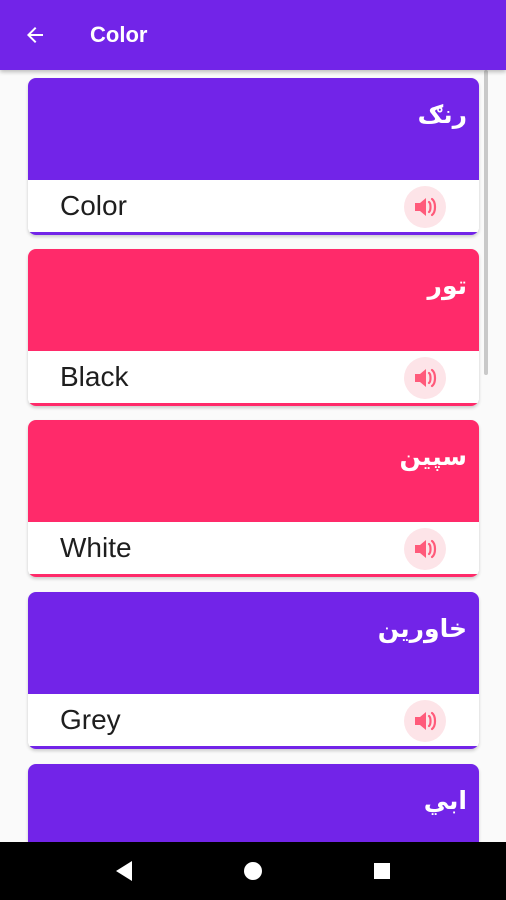 The width and height of the screenshot is (506, 900). I want to click on back-button, so click(35, 35).